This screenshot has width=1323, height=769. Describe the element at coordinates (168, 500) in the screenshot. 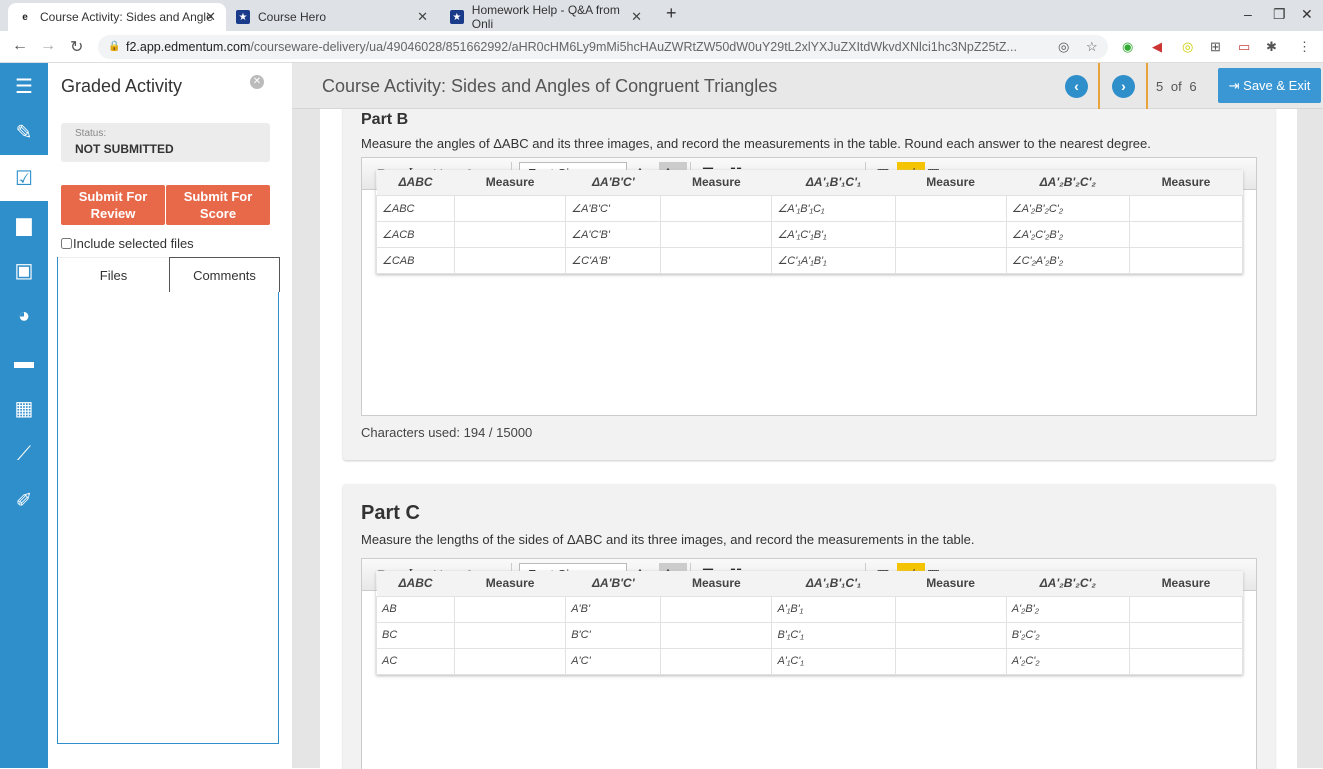

I see `files-comments-panel: Files Comments` at that location.